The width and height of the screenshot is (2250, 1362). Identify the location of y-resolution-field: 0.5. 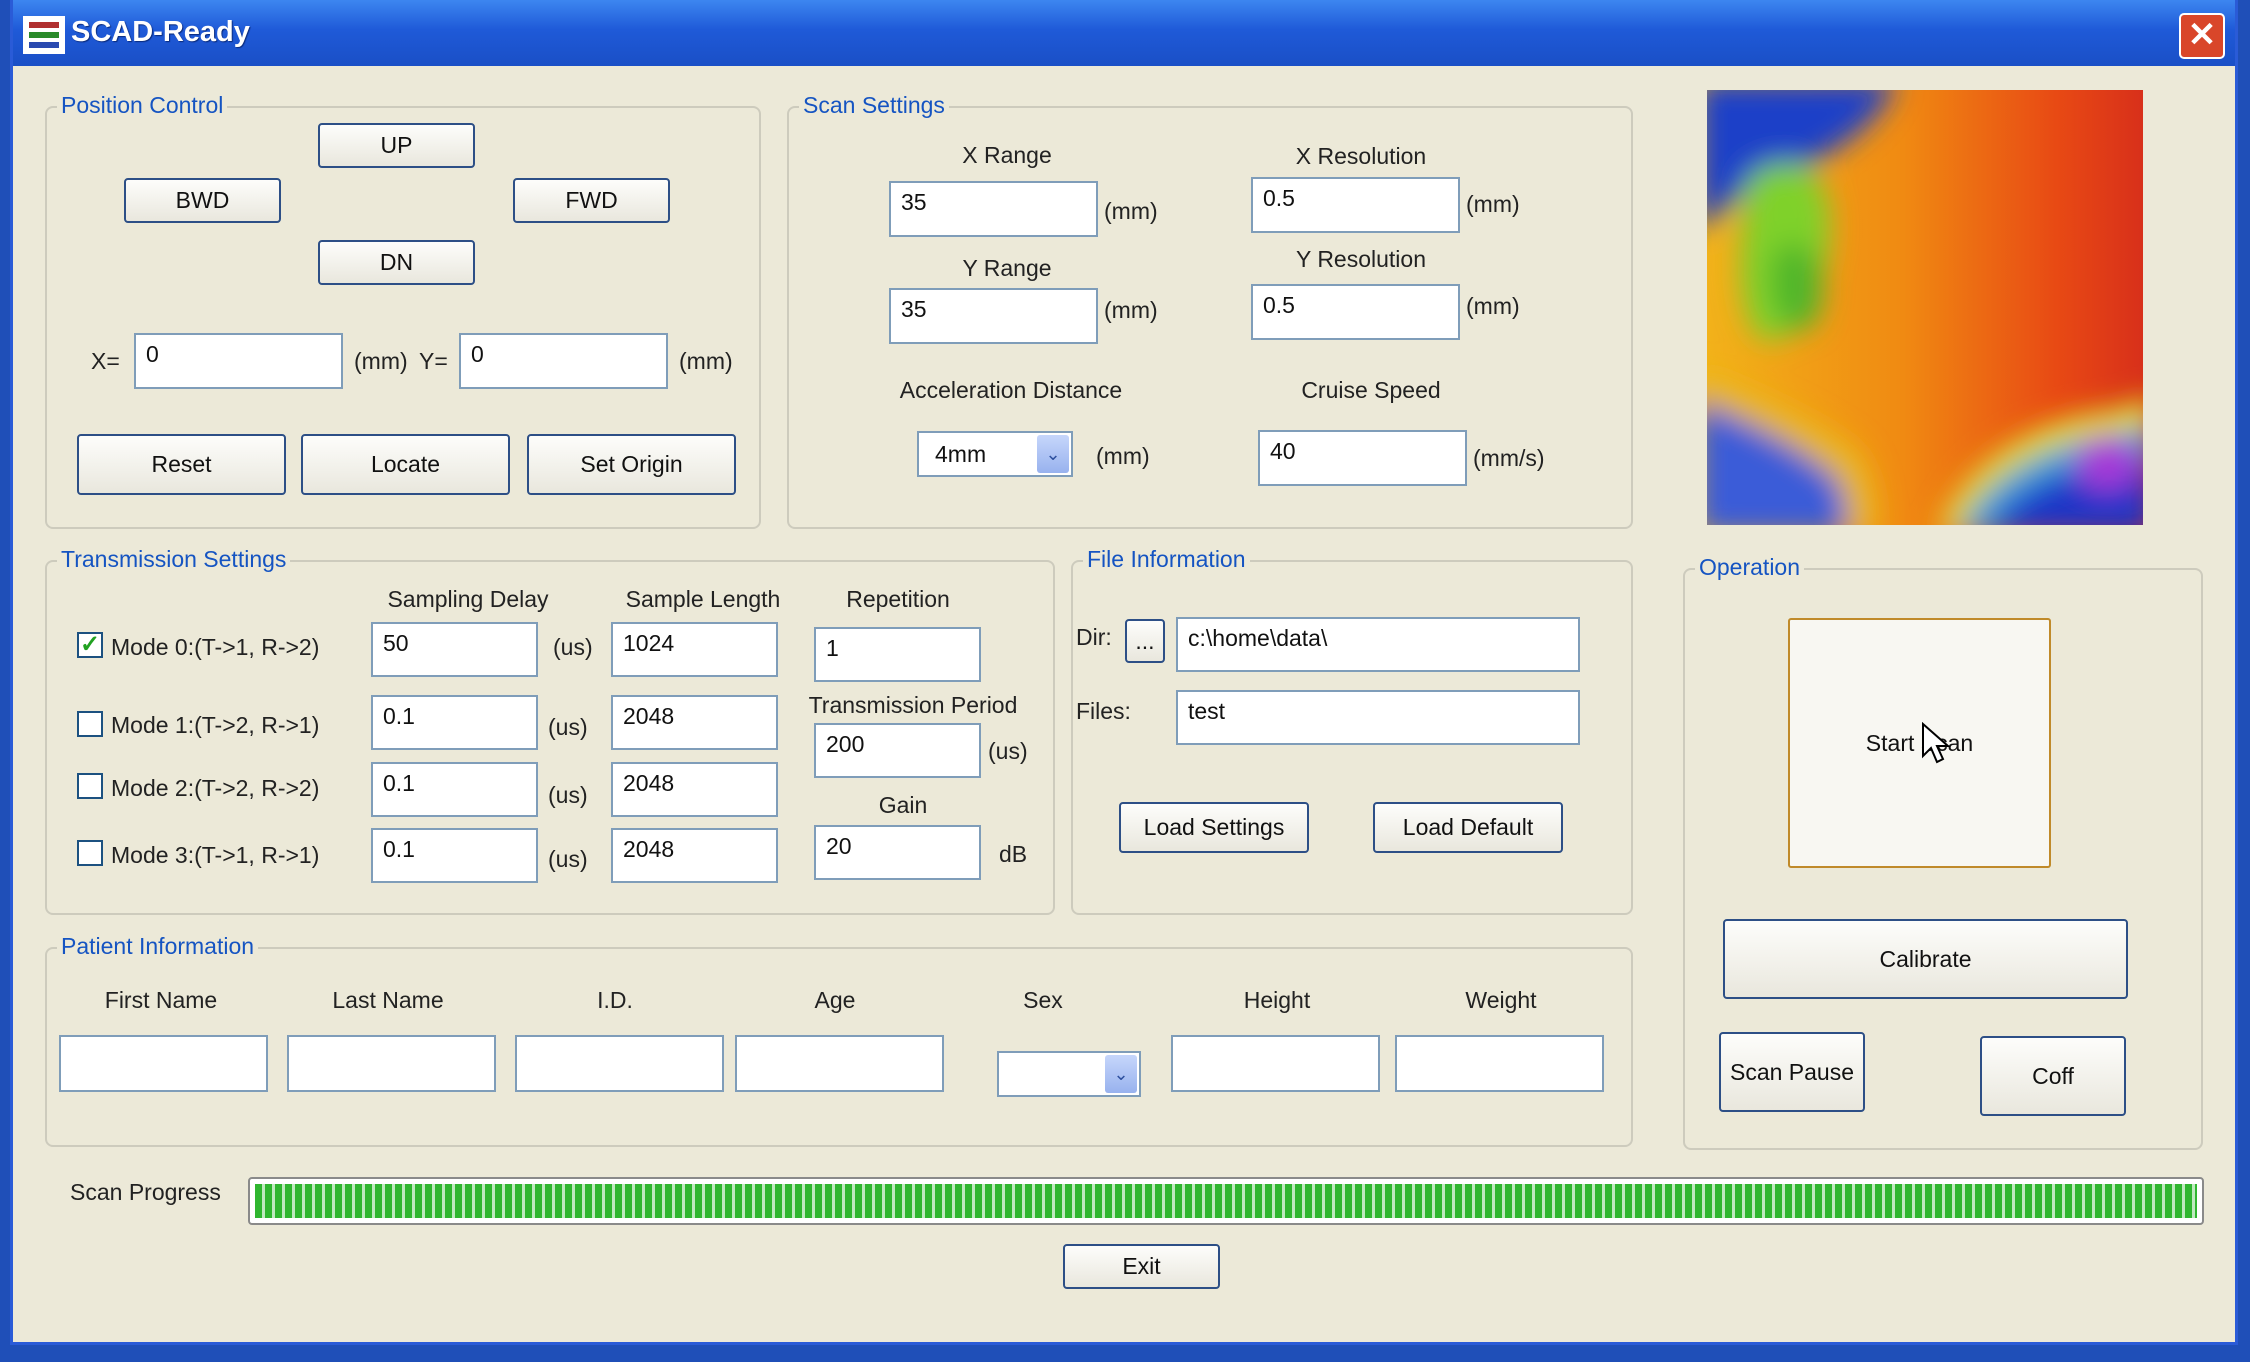
(1355, 312).